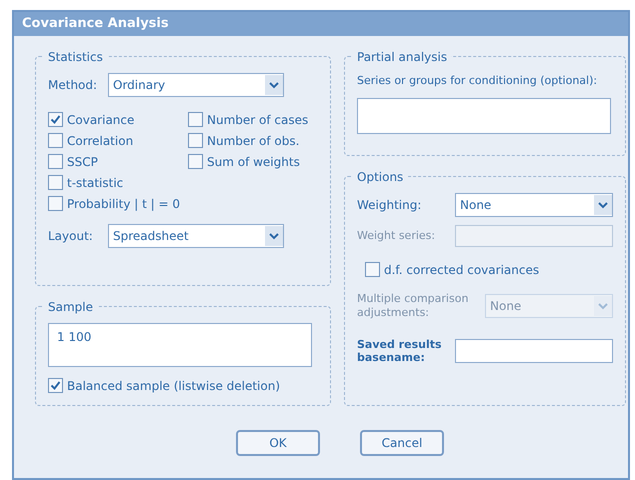 This screenshot has width=635, height=480. What do you see at coordinates (123, 204) in the screenshot?
I see `checkbox-label: Probability | t | = 0` at bounding box center [123, 204].